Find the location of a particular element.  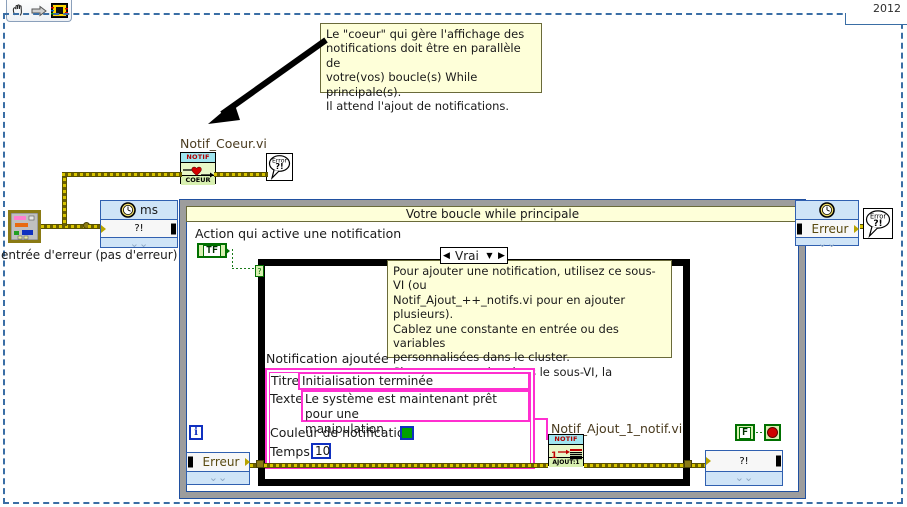

coeur-icon-header: NOTIF is located at coordinates (198, 158).